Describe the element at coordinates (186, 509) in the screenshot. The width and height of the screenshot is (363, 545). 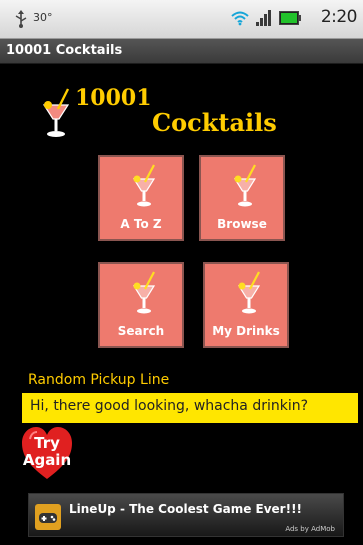
I see `ad-text: LineUp - The Coolest Game Ever!!!` at that location.